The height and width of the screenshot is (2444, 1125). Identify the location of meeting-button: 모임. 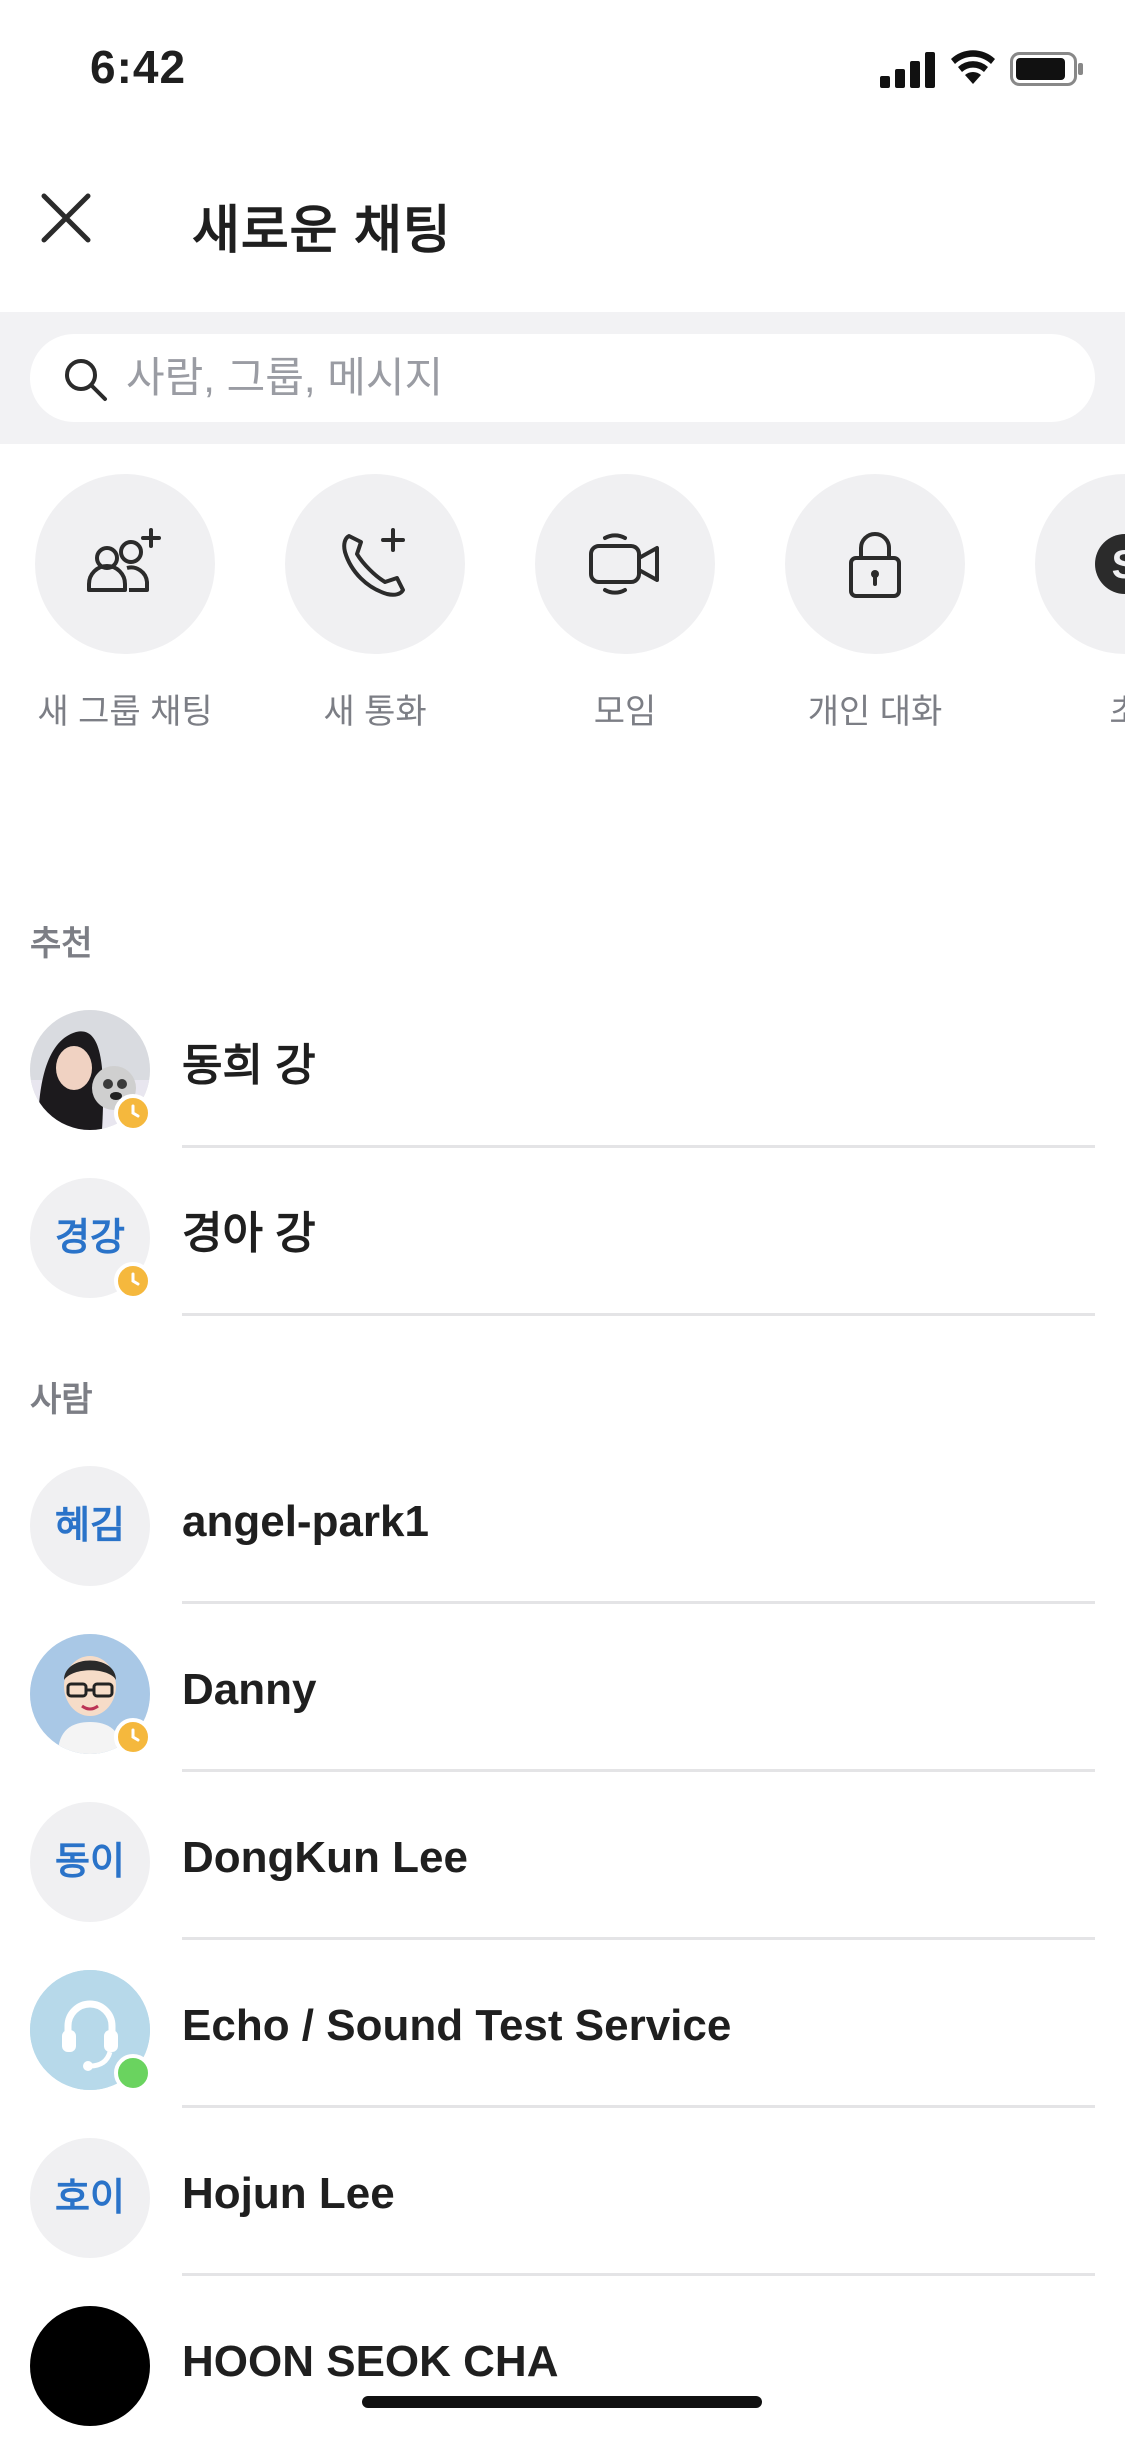
(625, 604).